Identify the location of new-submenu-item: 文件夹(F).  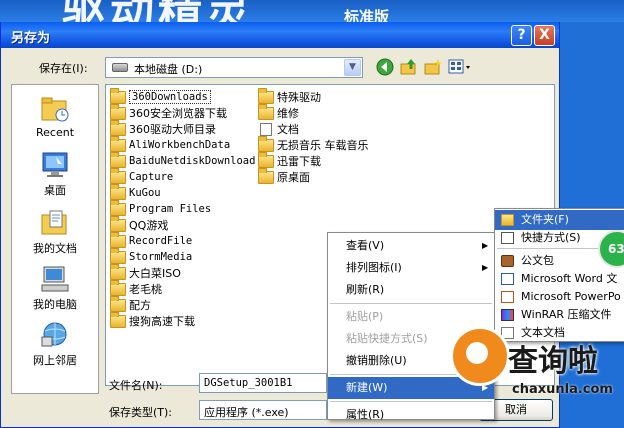
(559, 220).